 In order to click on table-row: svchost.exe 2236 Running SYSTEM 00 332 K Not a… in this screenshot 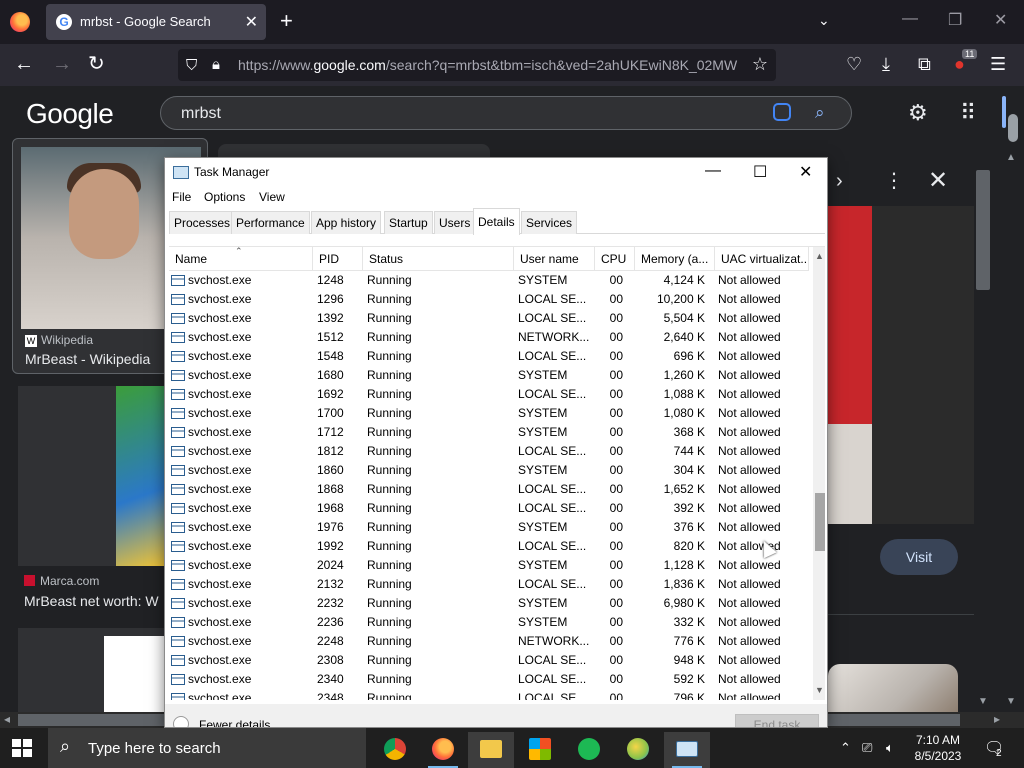, I will do `click(489, 622)`.